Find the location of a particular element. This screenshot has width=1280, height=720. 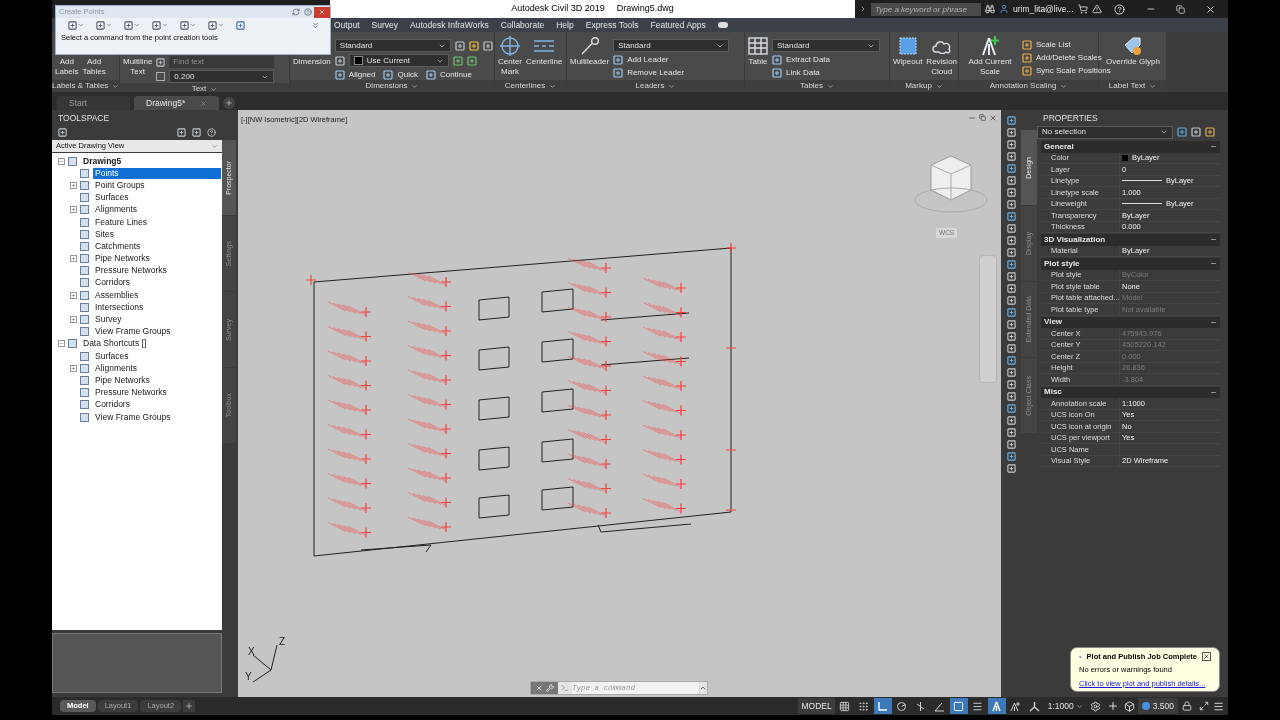

new-tab-button is located at coordinates (229, 103).